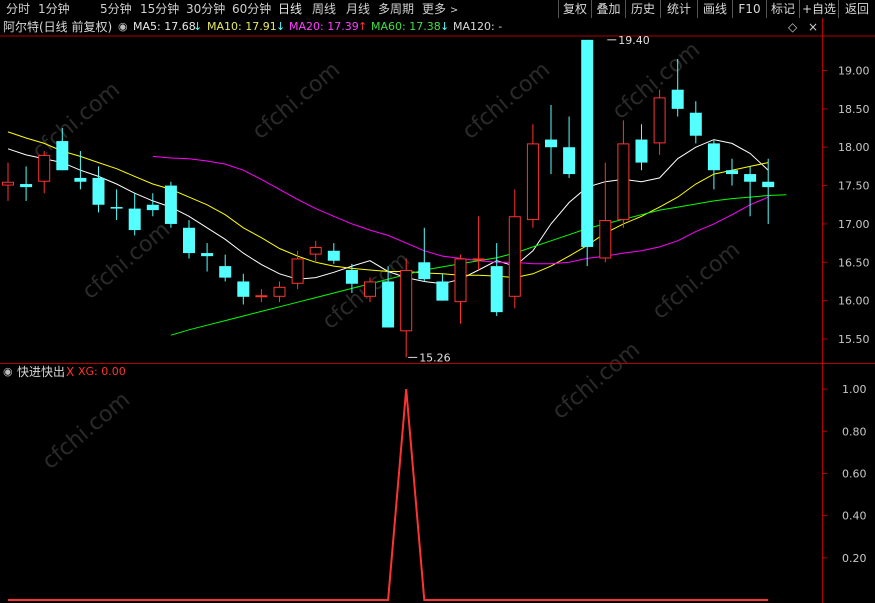 This screenshot has width=875, height=603. I want to click on indicator-tick-label: 0.60, so click(854, 473).